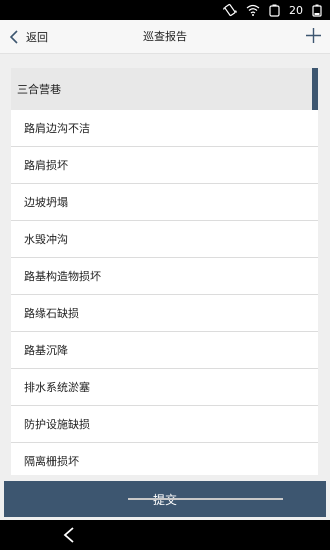  I want to click on list-item: 排水系统淤塞, so click(164, 387).